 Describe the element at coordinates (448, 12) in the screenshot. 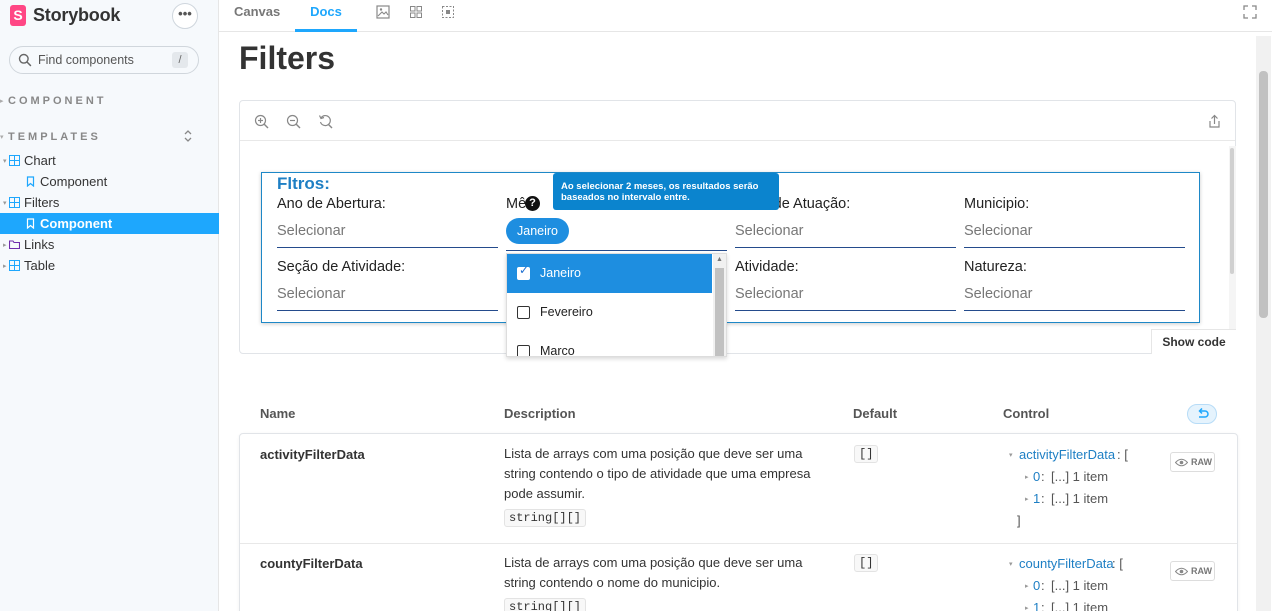

I see `outline-icon` at that location.